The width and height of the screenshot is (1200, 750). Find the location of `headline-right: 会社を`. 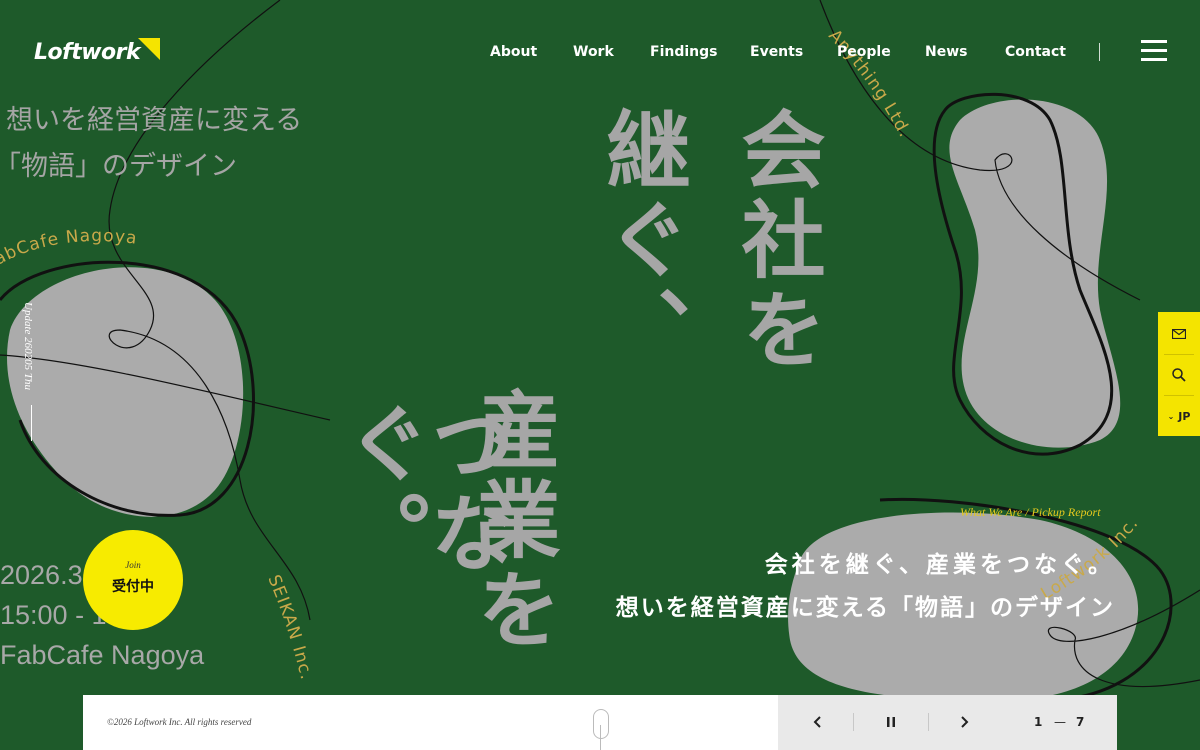

headline-right: 会社を is located at coordinates (777, 241).